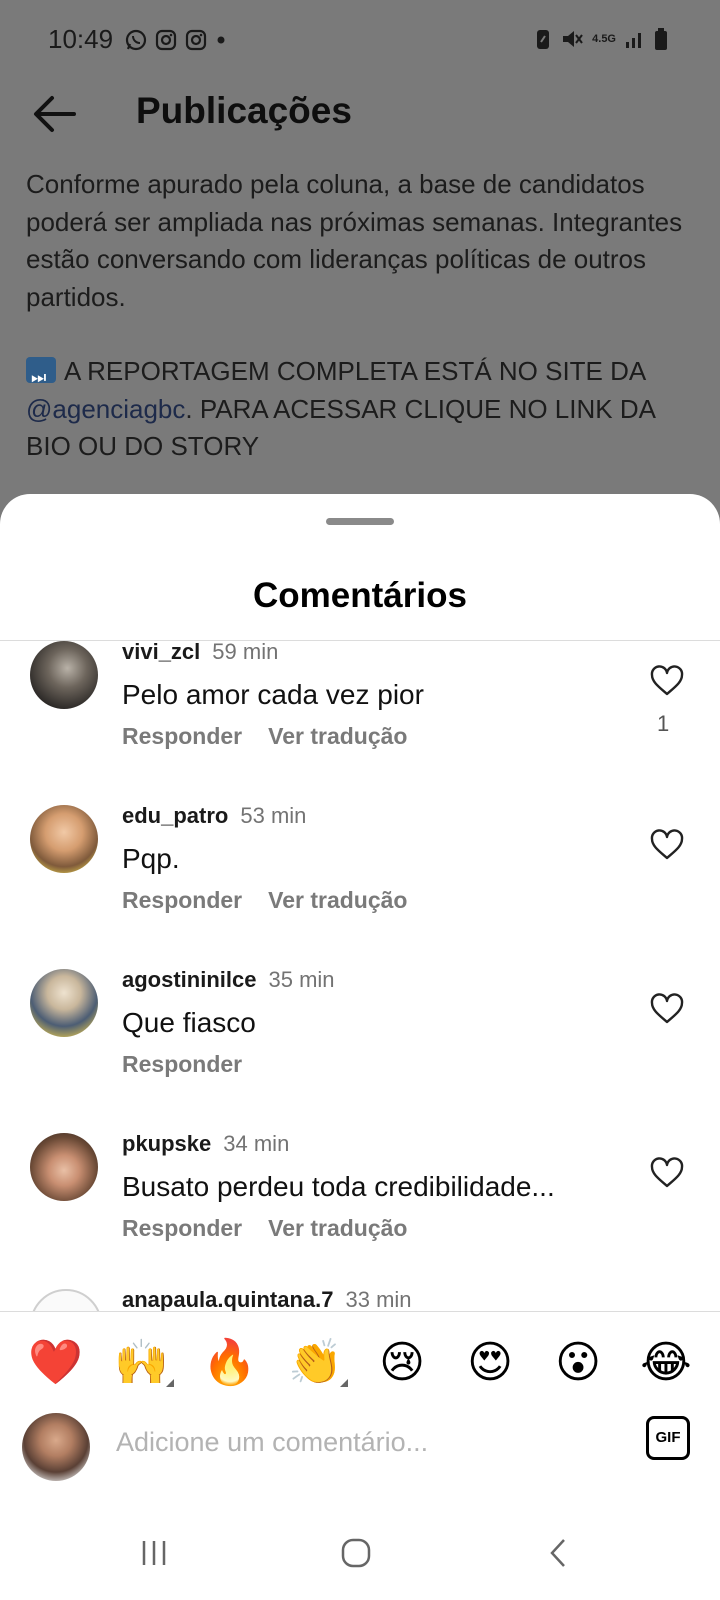  What do you see at coordinates (221, 40) in the screenshot?
I see `dot-icon` at bounding box center [221, 40].